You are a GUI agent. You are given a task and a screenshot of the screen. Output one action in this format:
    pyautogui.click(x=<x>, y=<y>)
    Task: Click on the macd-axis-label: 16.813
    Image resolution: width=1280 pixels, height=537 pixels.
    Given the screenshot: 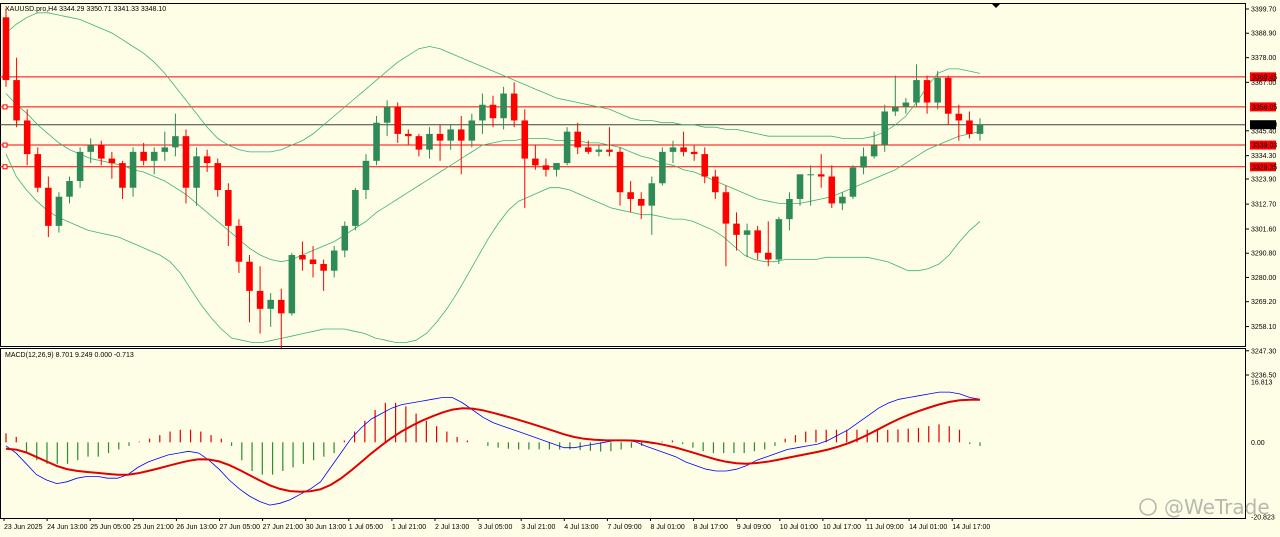 What is the action you would take?
    pyautogui.click(x=1262, y=383)
    